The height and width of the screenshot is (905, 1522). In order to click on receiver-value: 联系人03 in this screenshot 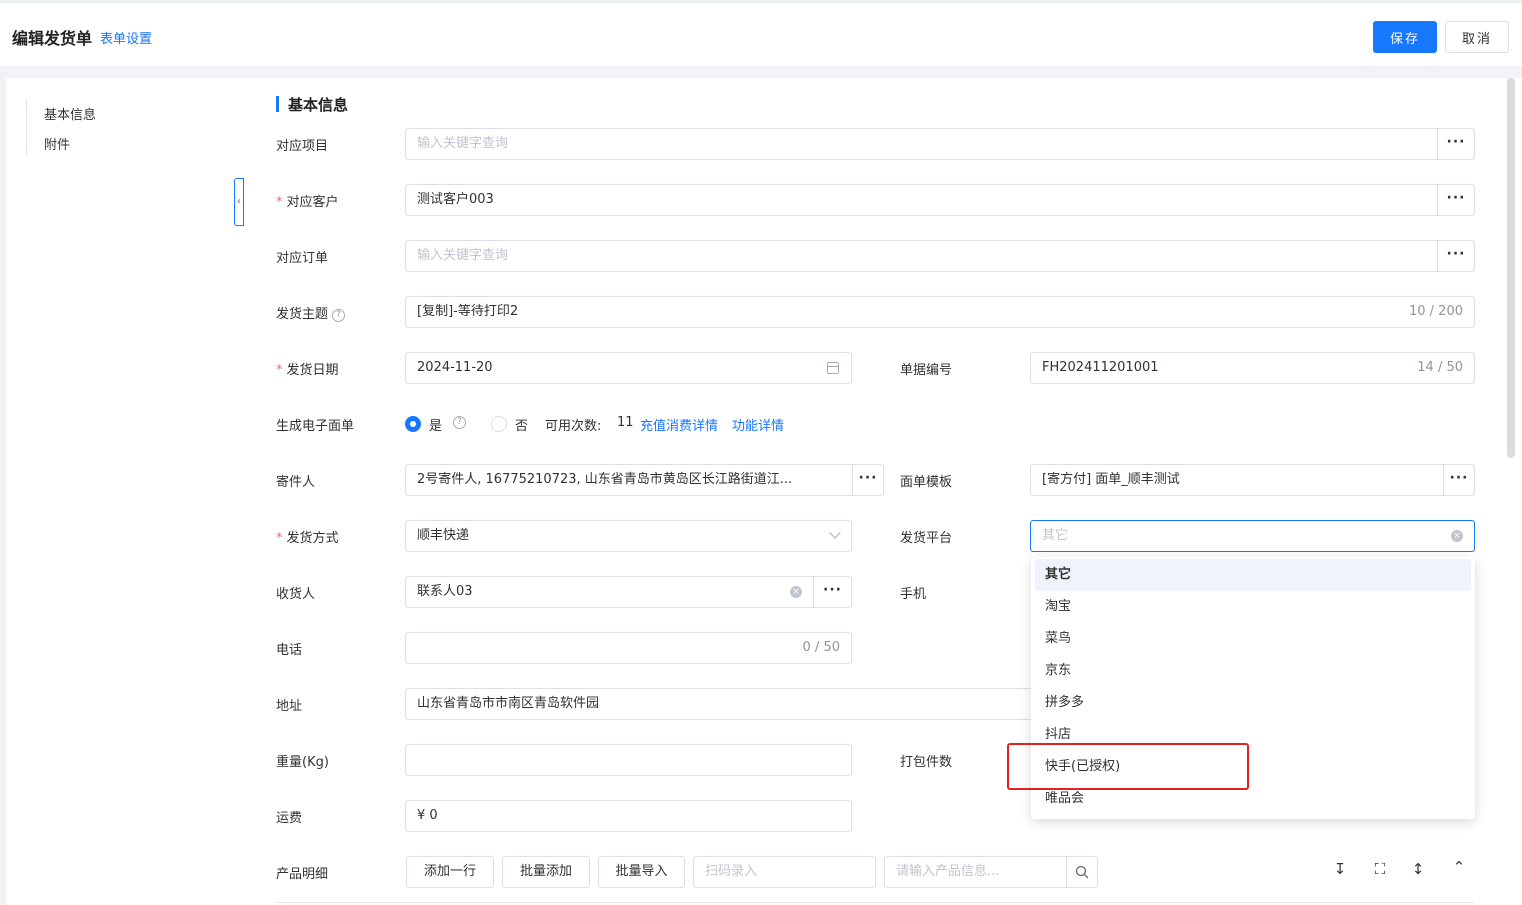, I will do `click(445, 591)`.